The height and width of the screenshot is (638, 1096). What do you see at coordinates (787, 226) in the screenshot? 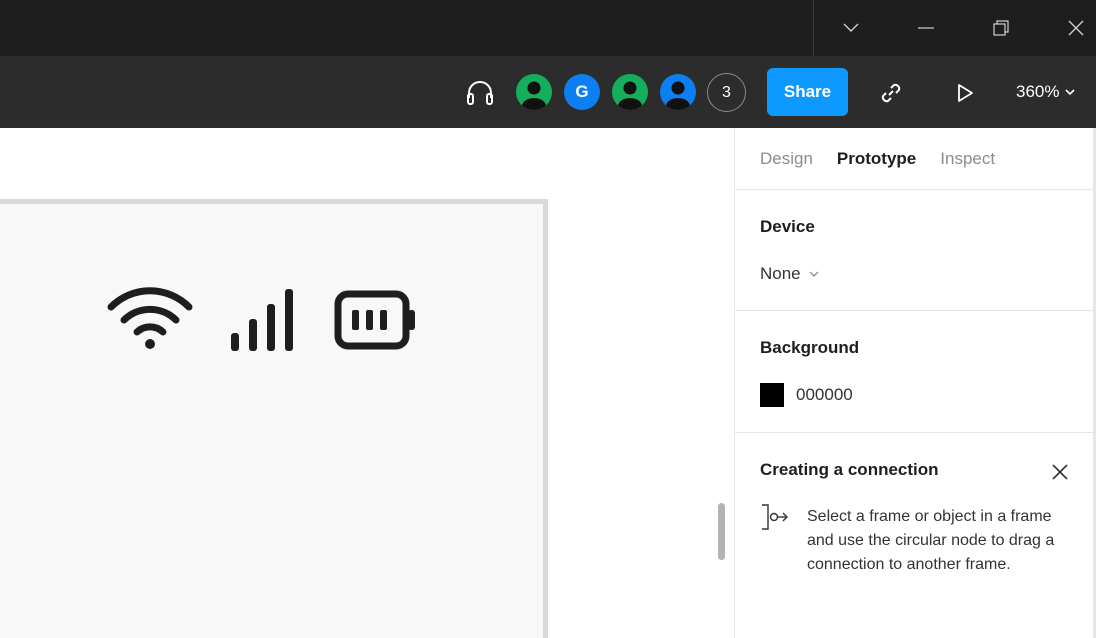
I see `device-title: Device` at bounding box center [787, 226].